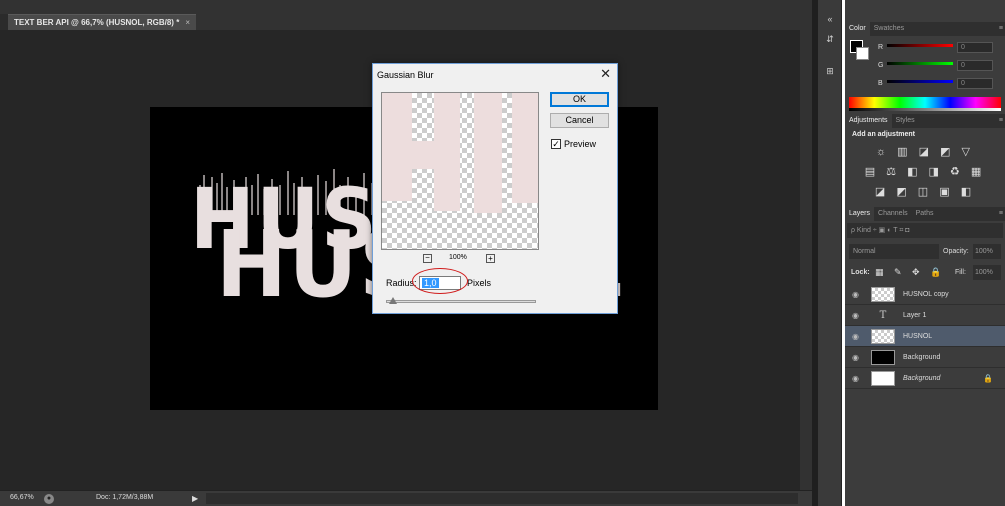 This screenshot has height=506, width=1005. Describe the element at coordinates (461, 301) in the screenshot. I see `radius-slider-track` at that location.